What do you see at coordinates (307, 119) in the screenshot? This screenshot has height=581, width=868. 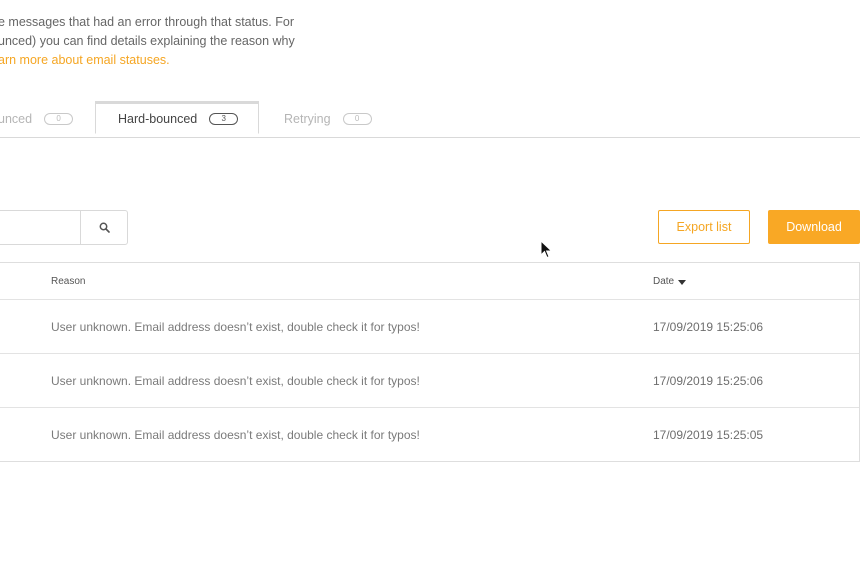 I see `tab-label: Retrying` at bounding box center [307, 119].